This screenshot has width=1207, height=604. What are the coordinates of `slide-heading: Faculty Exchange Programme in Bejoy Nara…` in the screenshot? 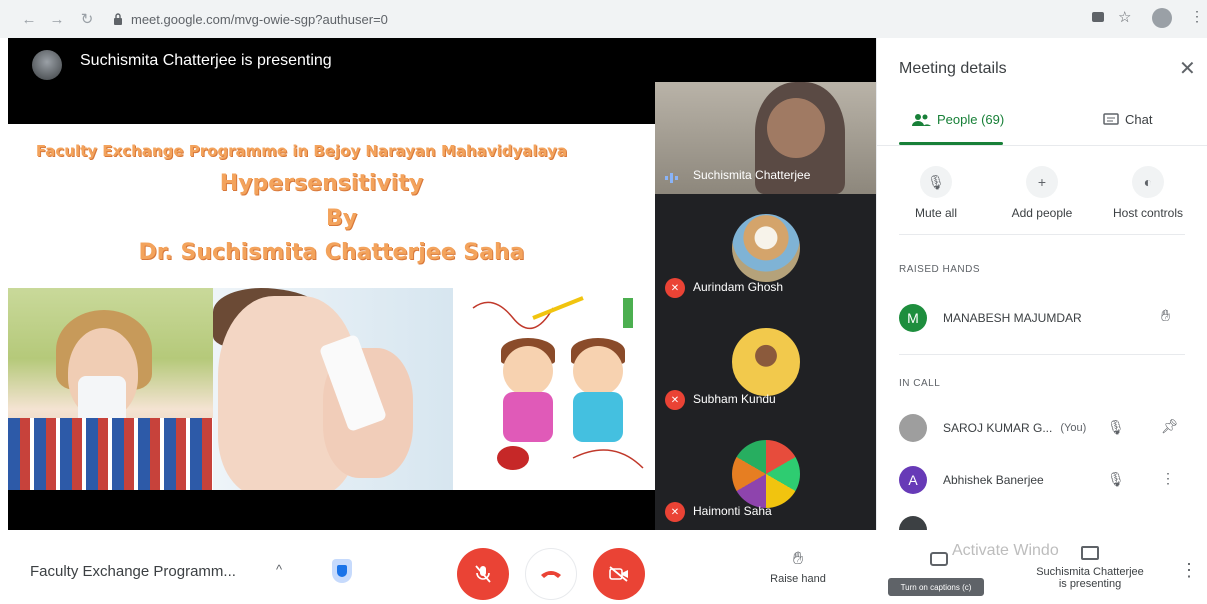 It's located at (301, 151).